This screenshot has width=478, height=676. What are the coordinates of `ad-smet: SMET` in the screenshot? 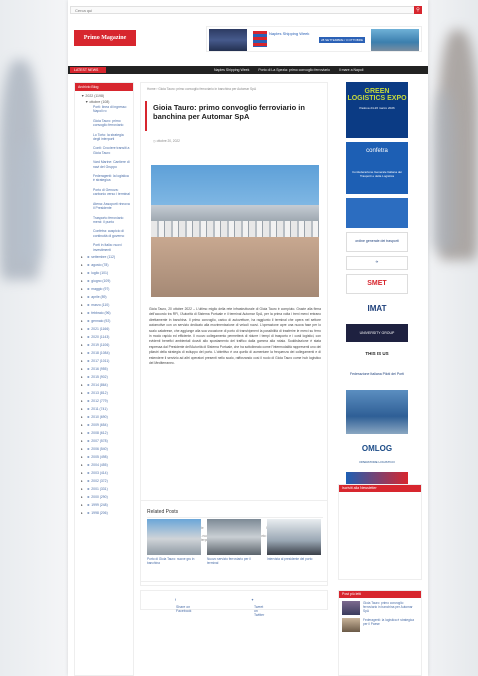 It's located at (377, 284).